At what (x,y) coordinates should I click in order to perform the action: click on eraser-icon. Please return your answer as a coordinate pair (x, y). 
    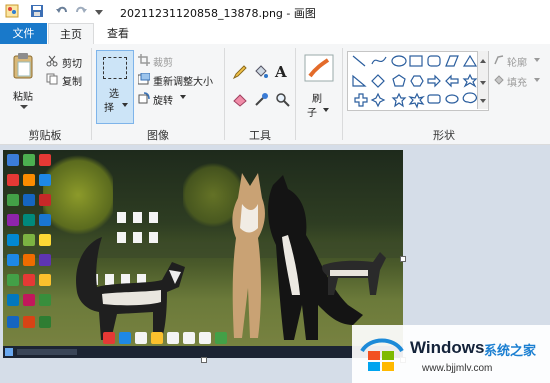
    Looking at the image, I should click on (240, 100).